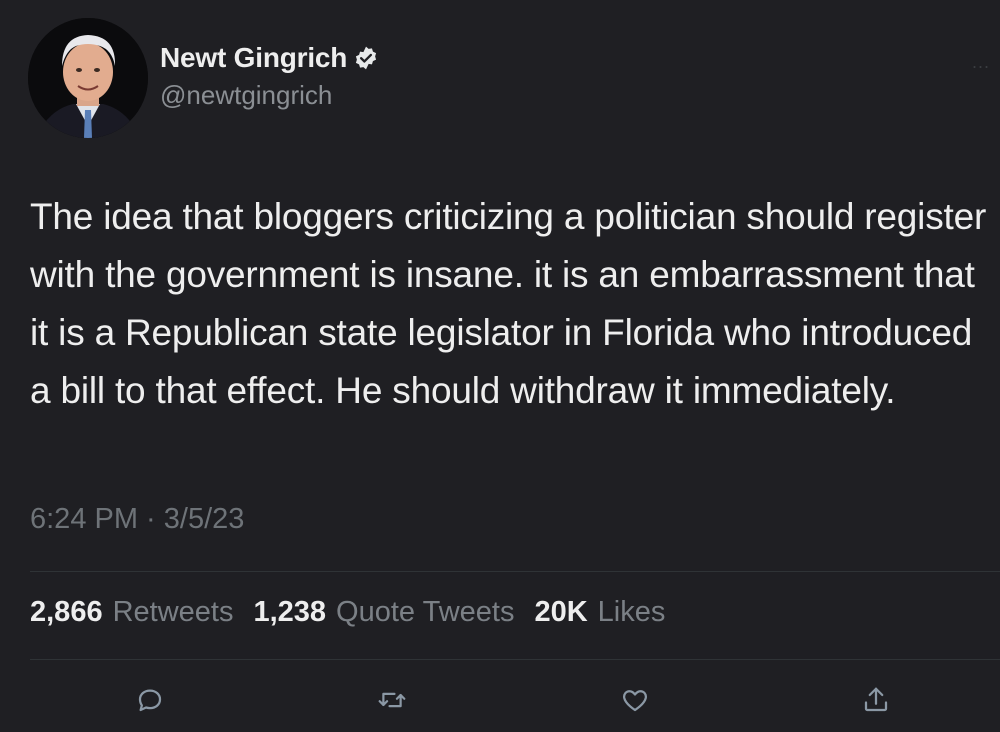 This screenshot has width=1000, height=732. I want to click on likes-label: Likes, so click(632, 612).